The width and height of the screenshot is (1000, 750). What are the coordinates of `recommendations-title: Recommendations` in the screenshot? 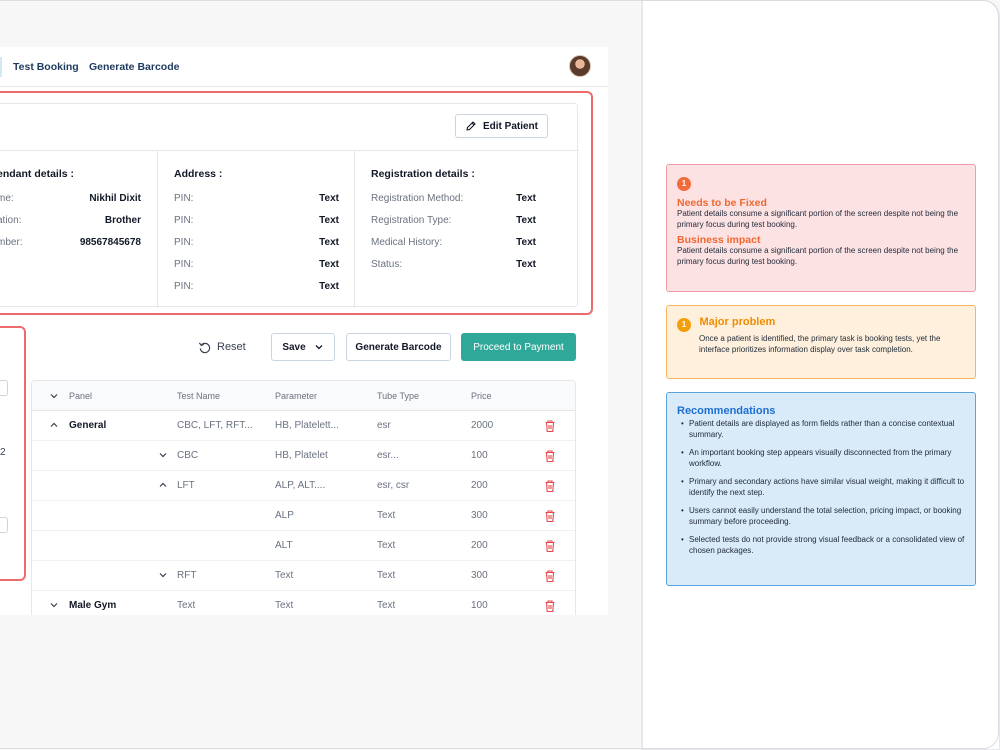 It's located at (726, 411).